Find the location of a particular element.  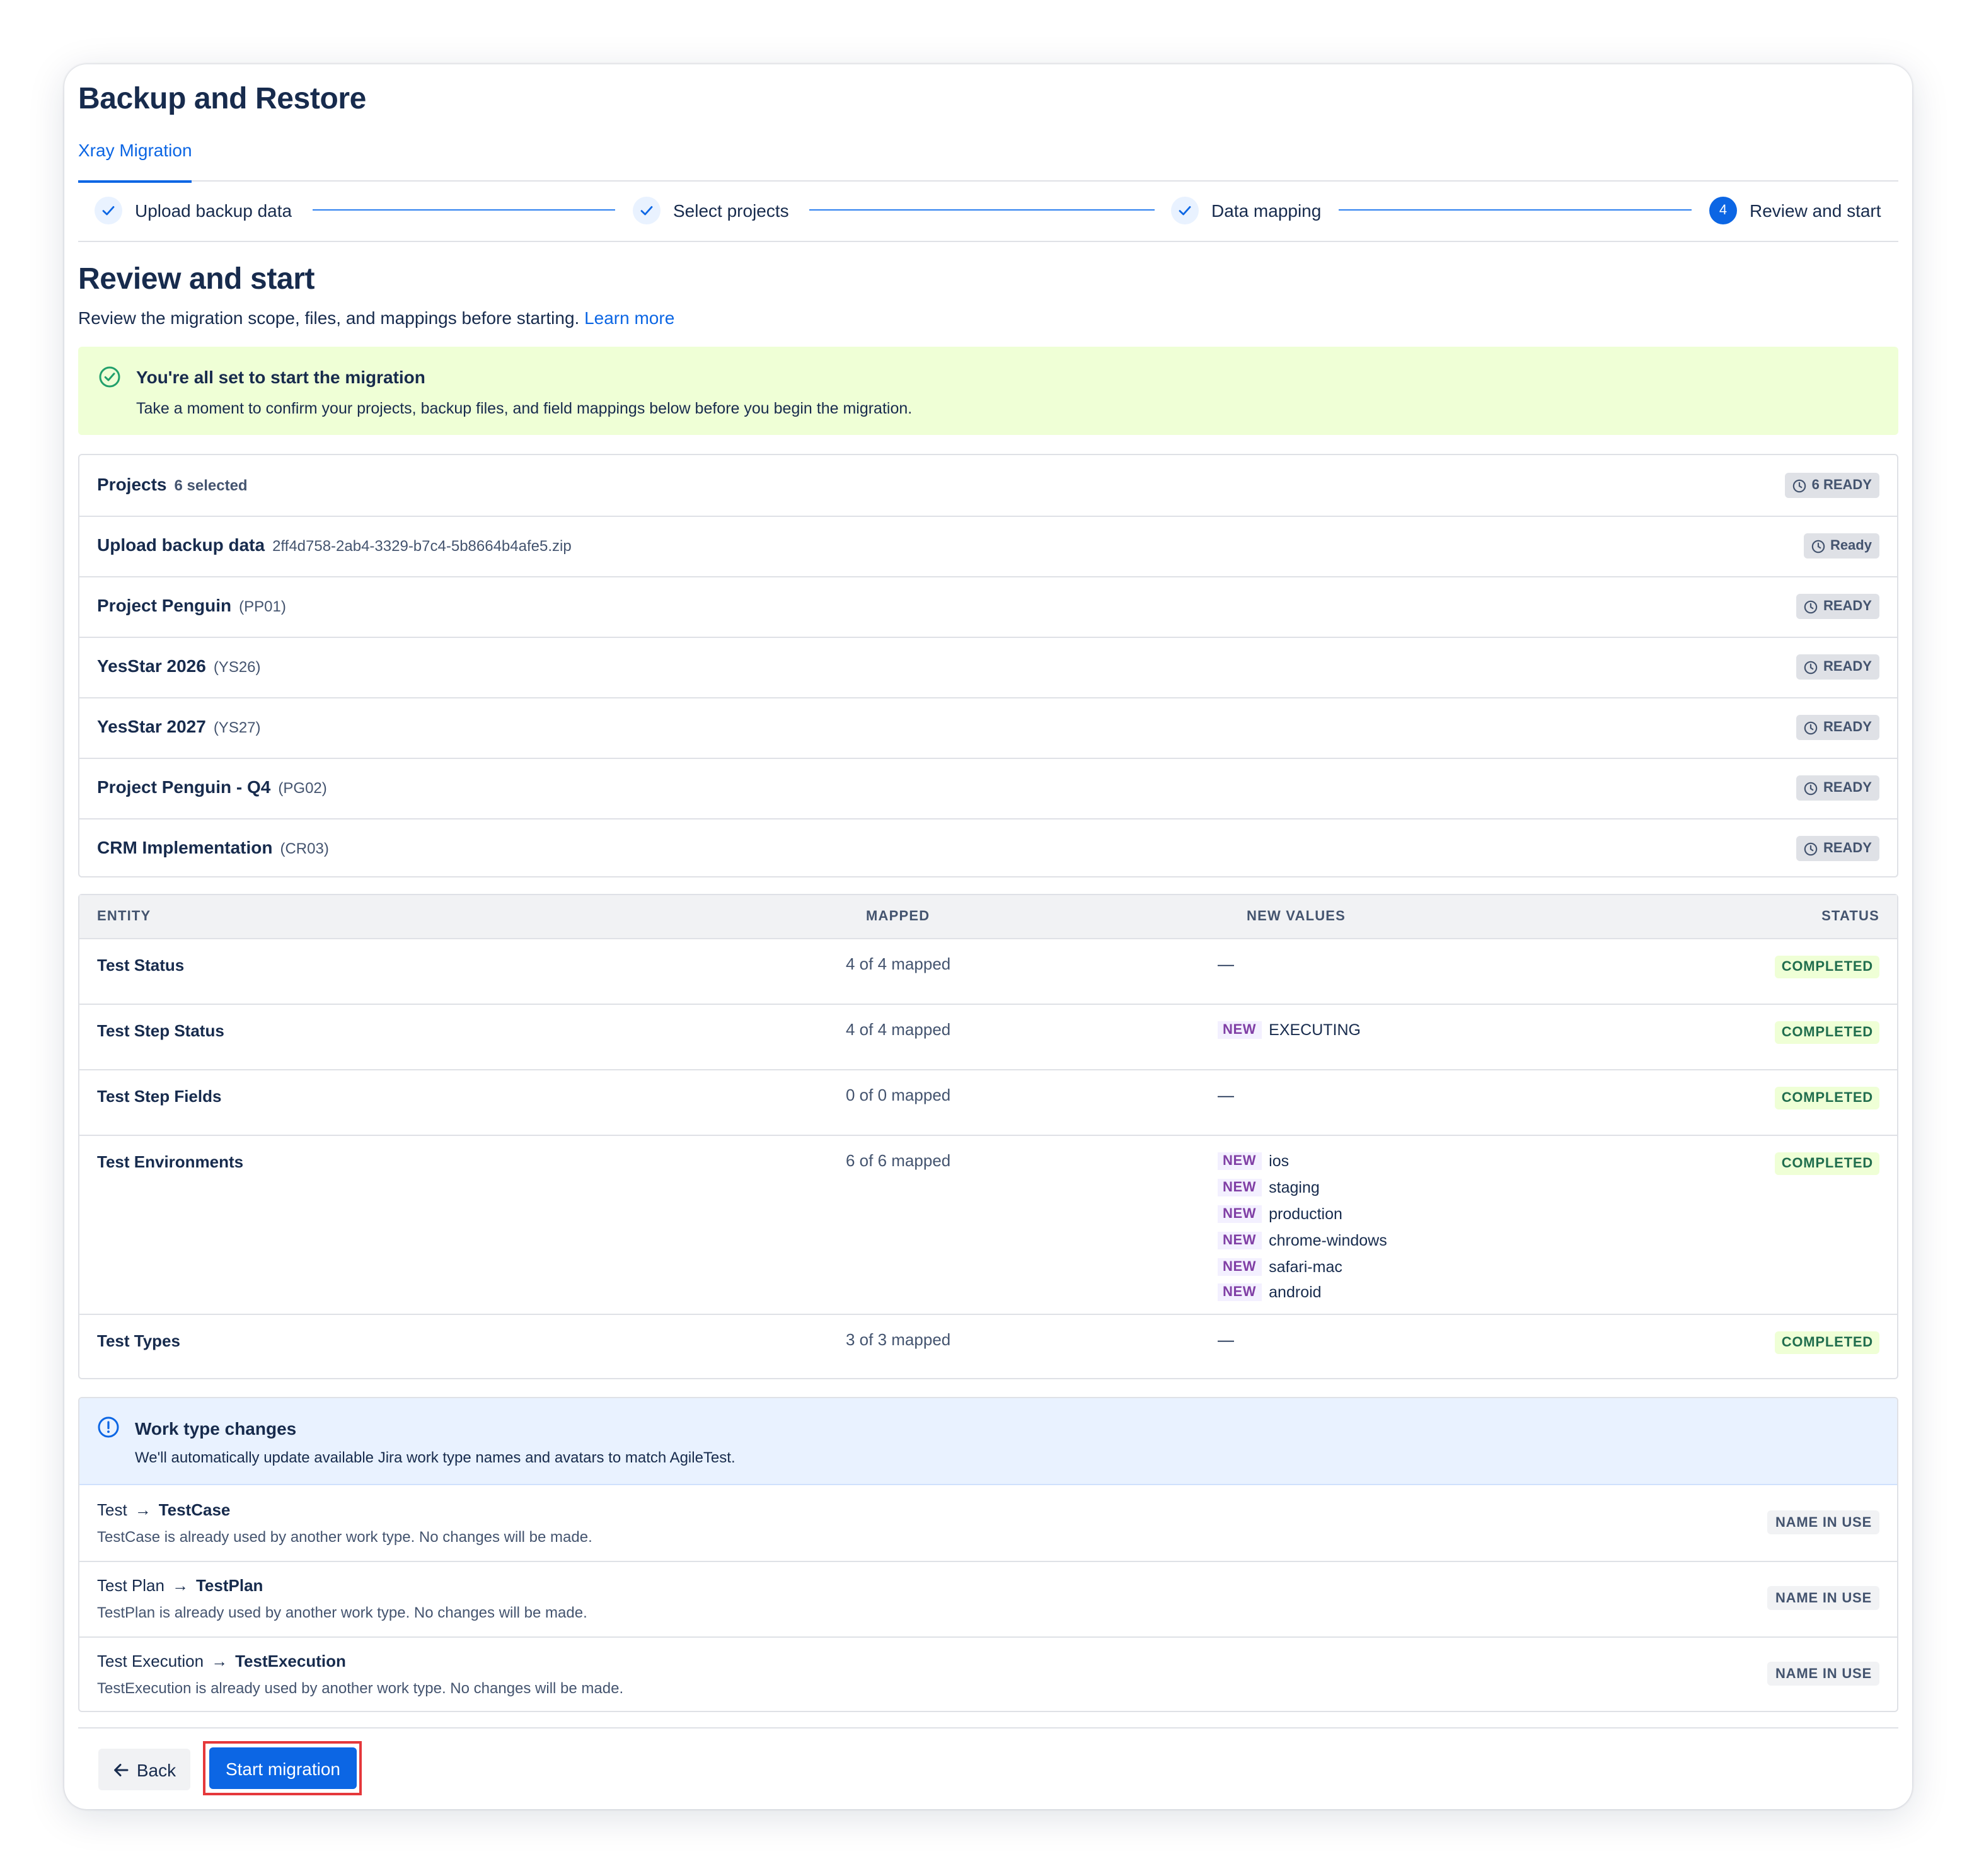

step-review-and-start: 4 Review and start is located at coordinates (1795, 210).